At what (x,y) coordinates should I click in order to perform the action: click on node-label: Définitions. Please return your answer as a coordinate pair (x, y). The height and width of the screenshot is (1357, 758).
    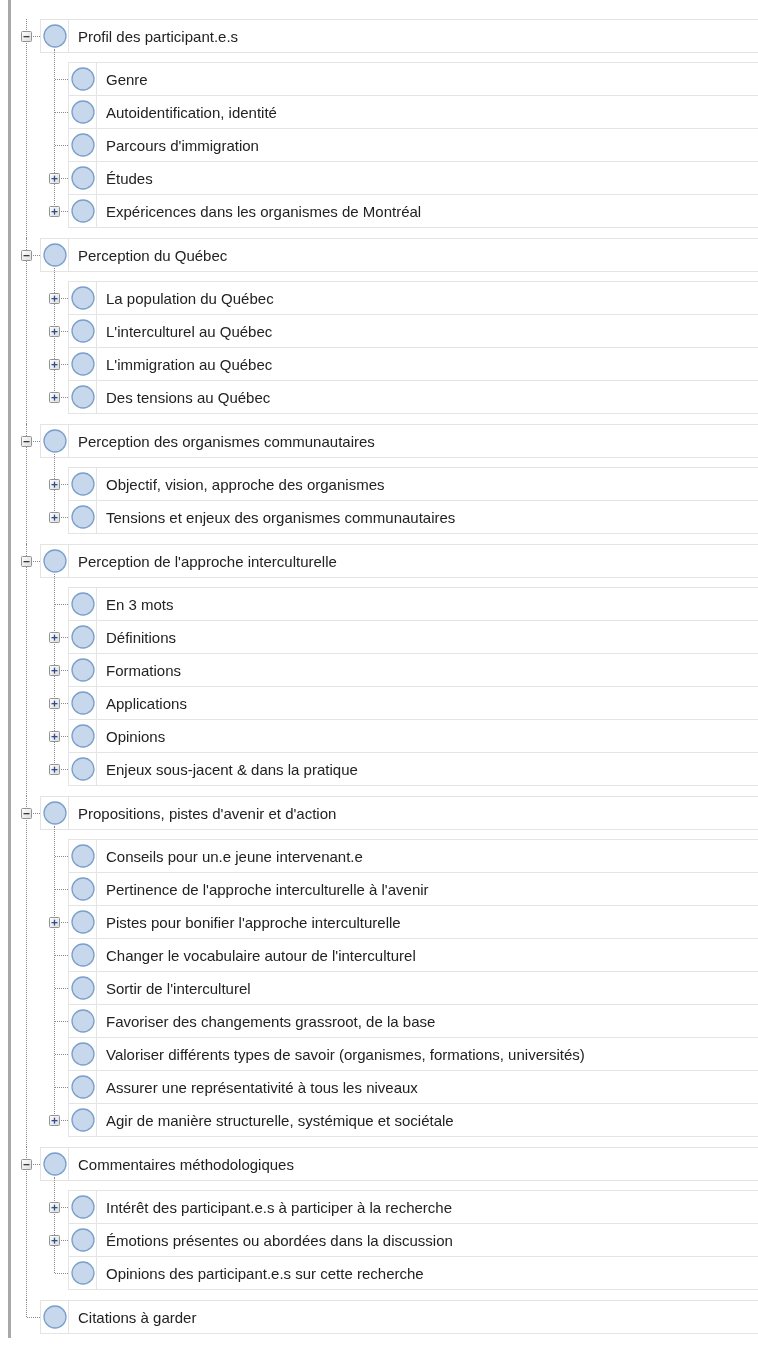
    Looking at the image, I should click on (141, 637).